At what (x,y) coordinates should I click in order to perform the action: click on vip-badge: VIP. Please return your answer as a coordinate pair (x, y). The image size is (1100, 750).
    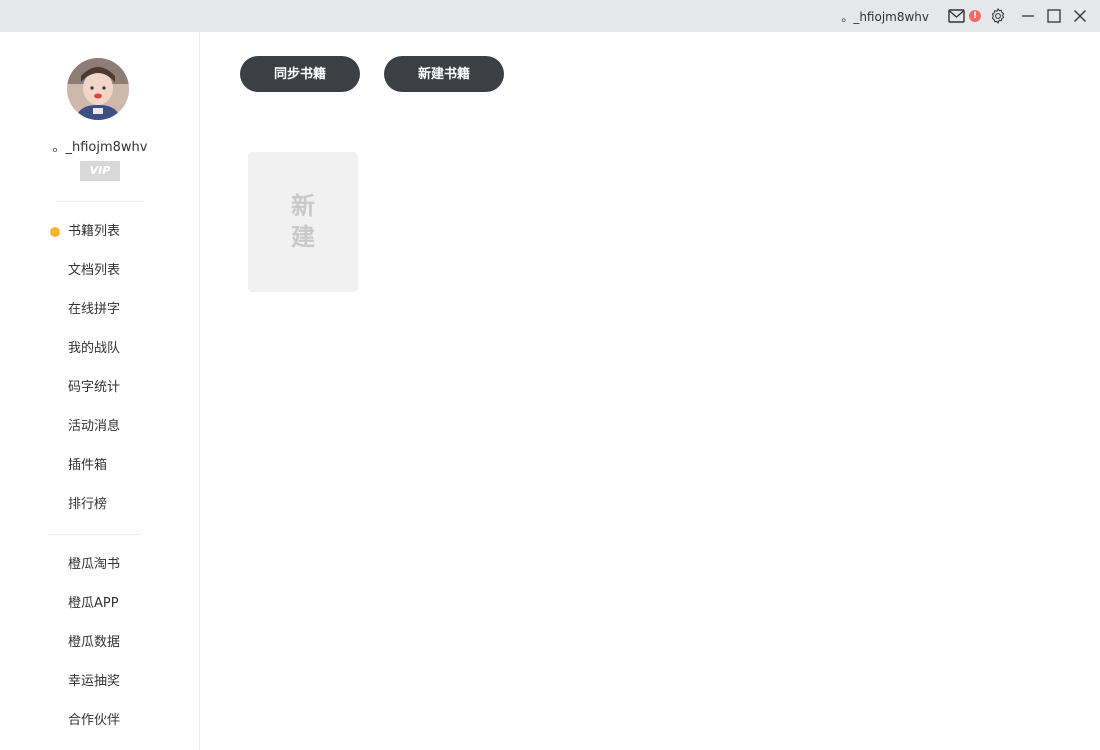
    Looking at the image, I should click on (100, 171).